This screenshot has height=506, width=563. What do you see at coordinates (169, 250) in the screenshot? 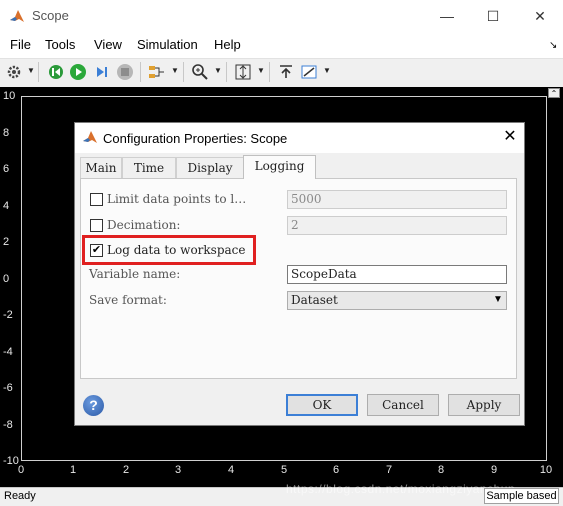
I see `annotation-highlight-box` at bounding box center [169, 250].